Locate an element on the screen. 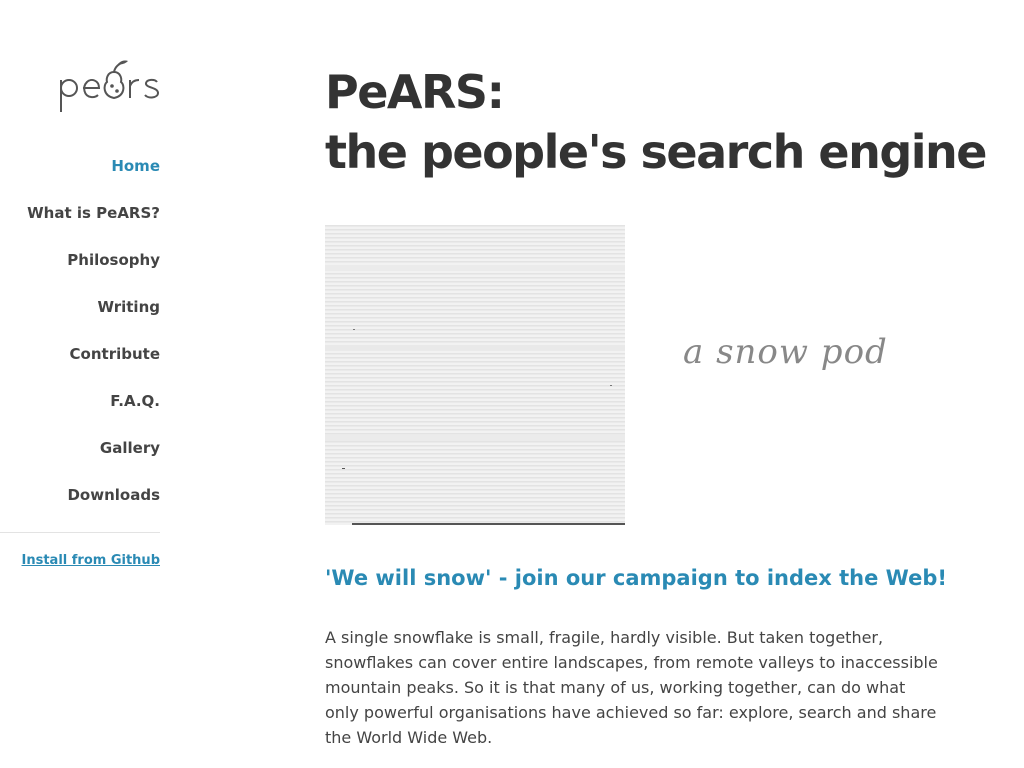 The height and width of the screenshot is (768, 1024). page-title-line-1: PeARS: is located at coordinates (415, 92).